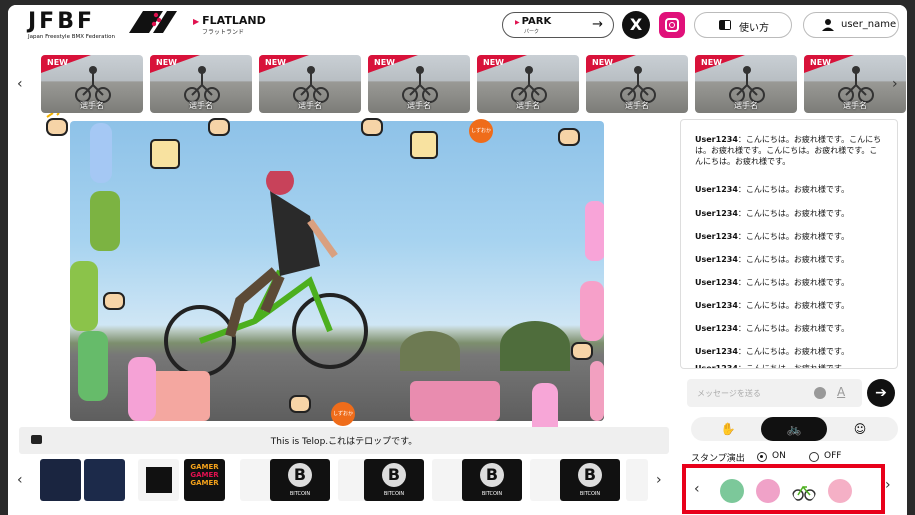  Describe the element at coordinates (814, 457) in the screenshot. I see `stamp-off-radio` at that location.